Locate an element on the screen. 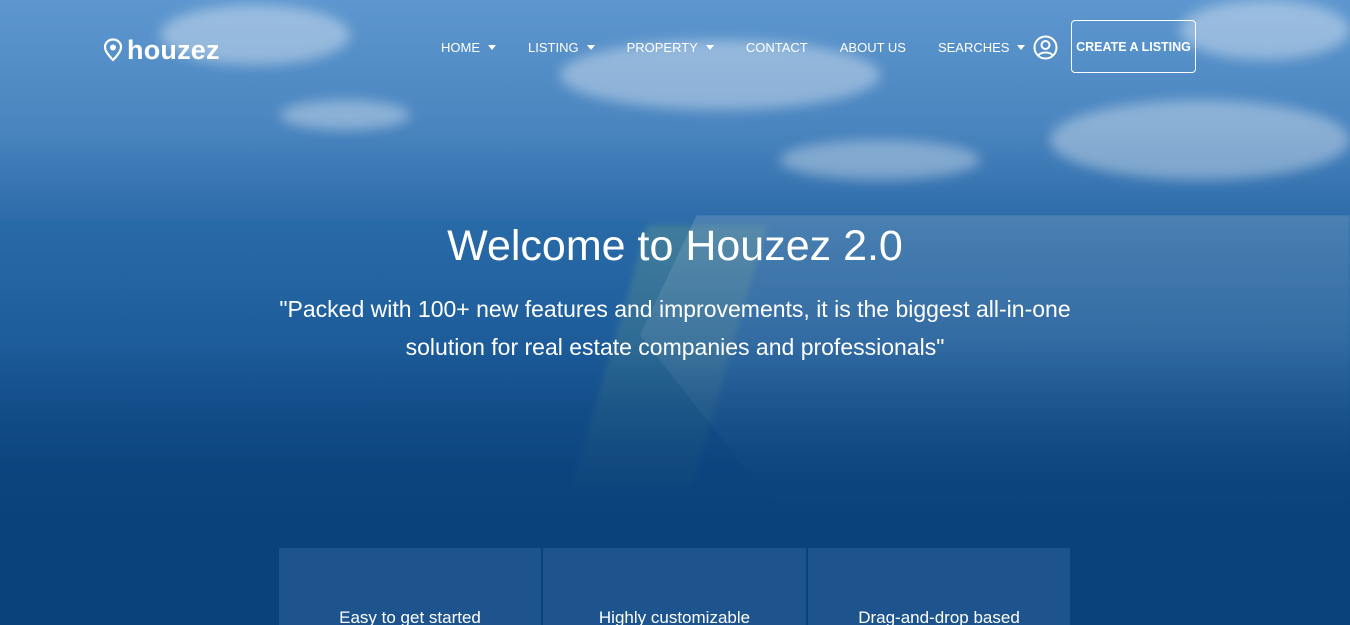  nav-item-about-us: ABOUT US is located at coordinates (873, 47).